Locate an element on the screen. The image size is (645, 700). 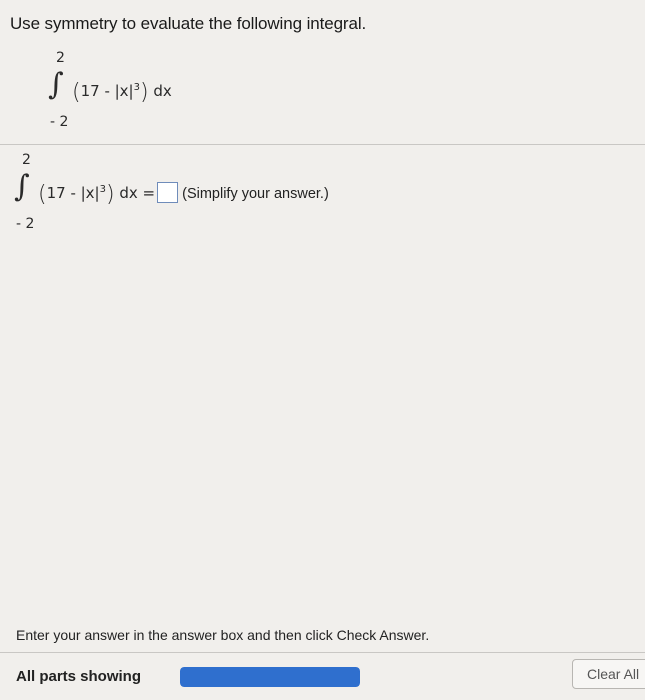
differential: dx = is located at coordinates (137, 193).